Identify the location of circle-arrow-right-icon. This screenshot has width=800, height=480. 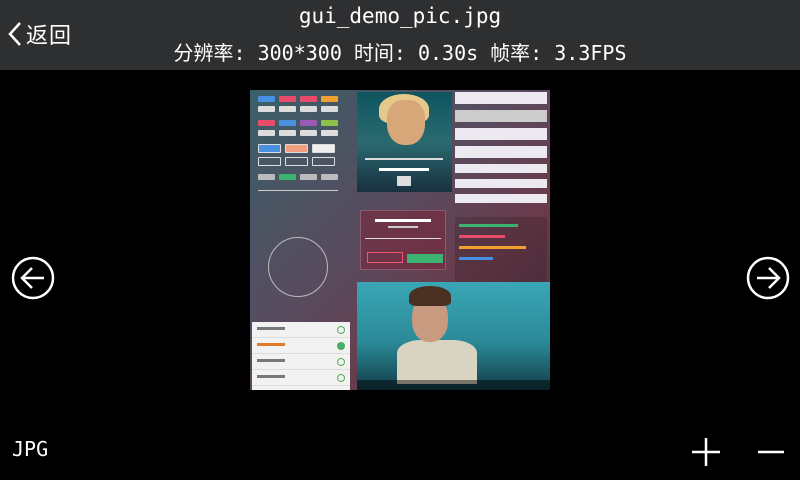
(768, 278).